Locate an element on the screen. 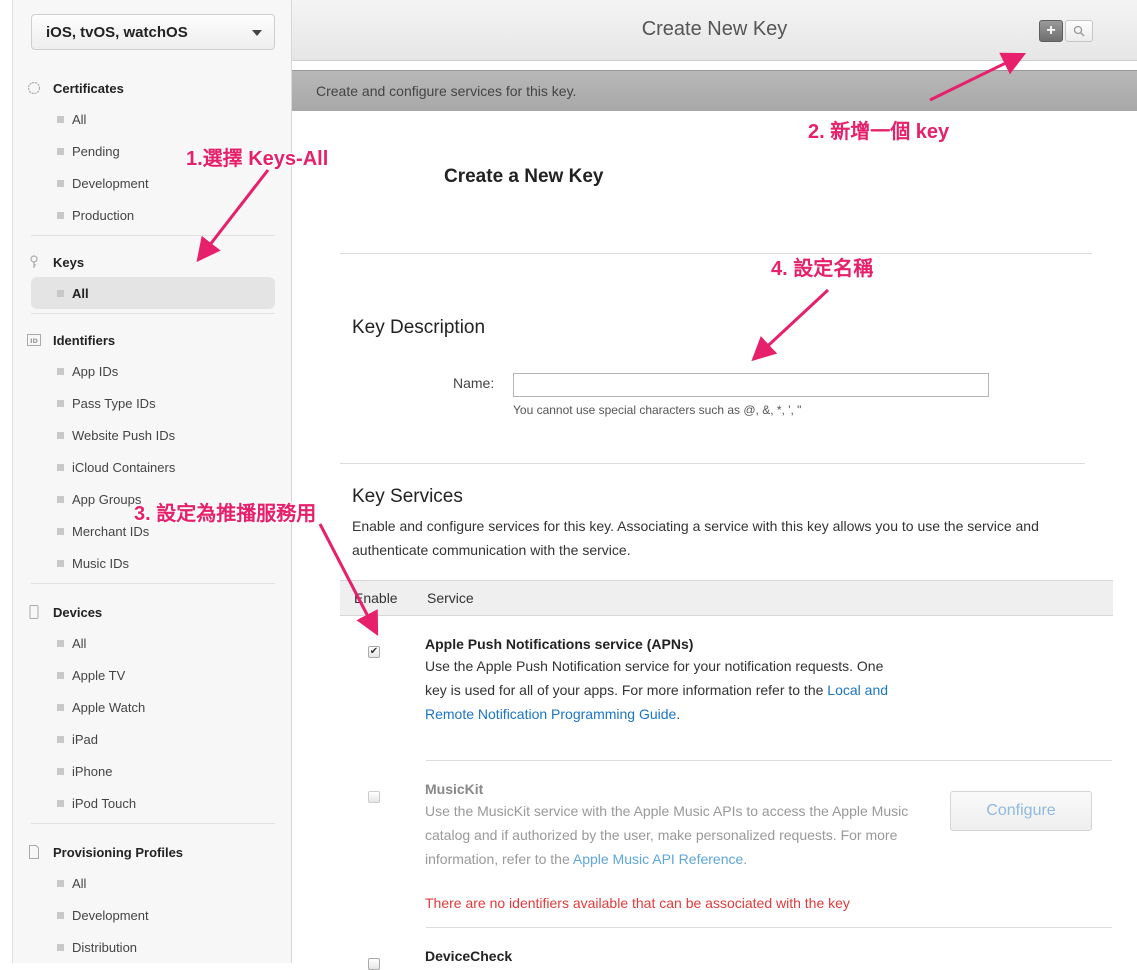 This screenshot has width=1137, height=970. sidebar-item-label: App IDs is located at coordinates (95, 371).